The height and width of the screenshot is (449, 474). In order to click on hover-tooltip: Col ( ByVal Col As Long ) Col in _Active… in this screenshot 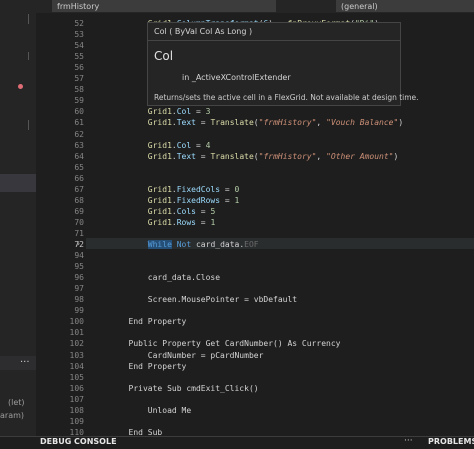, I will do `click(283, 64)`.